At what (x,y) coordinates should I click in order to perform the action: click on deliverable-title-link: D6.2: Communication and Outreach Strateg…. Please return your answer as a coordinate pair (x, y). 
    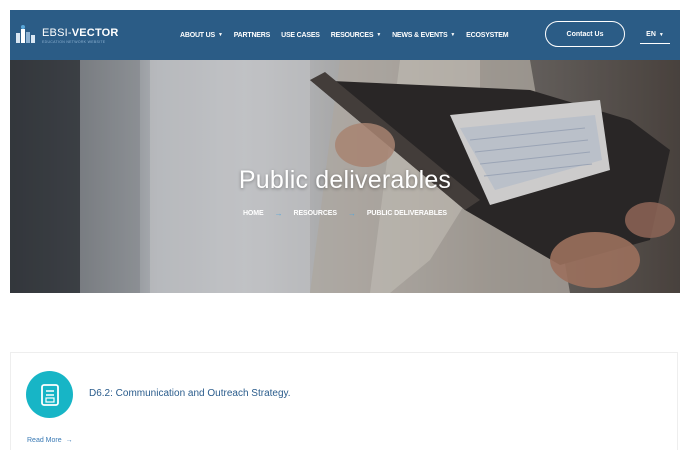
    Looking at the image, I should click on (190, 393).